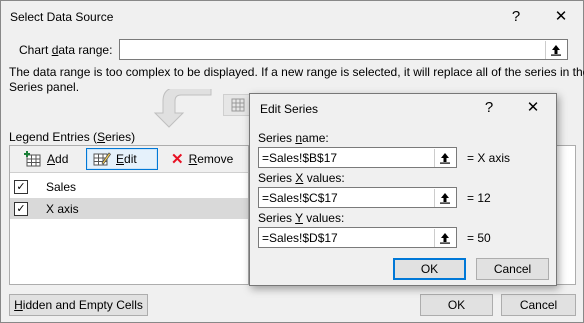 The height and width of the screenshot is (323, 584). I want to click on hidden-empty-cells-button: Hidden and Empty Cells, so click(78, 305).